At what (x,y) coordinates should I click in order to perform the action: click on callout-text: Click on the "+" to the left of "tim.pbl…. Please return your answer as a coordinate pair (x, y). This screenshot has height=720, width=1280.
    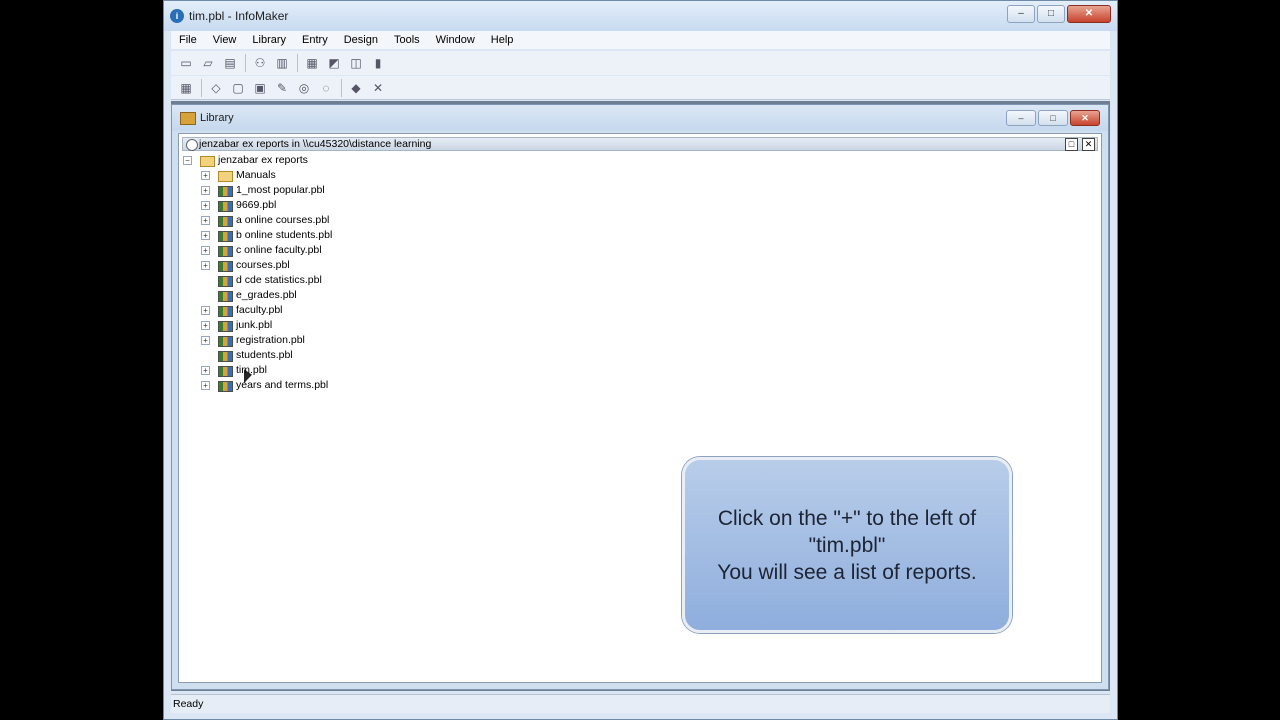
    Looking at the image, I should click on (847, 545).